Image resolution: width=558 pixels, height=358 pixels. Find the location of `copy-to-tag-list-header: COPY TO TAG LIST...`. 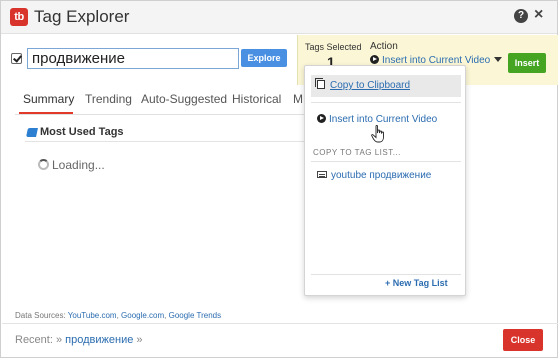

copy-to-tag-list-header: COPY TO TAG LIST... is located at coordinates (357, 152).